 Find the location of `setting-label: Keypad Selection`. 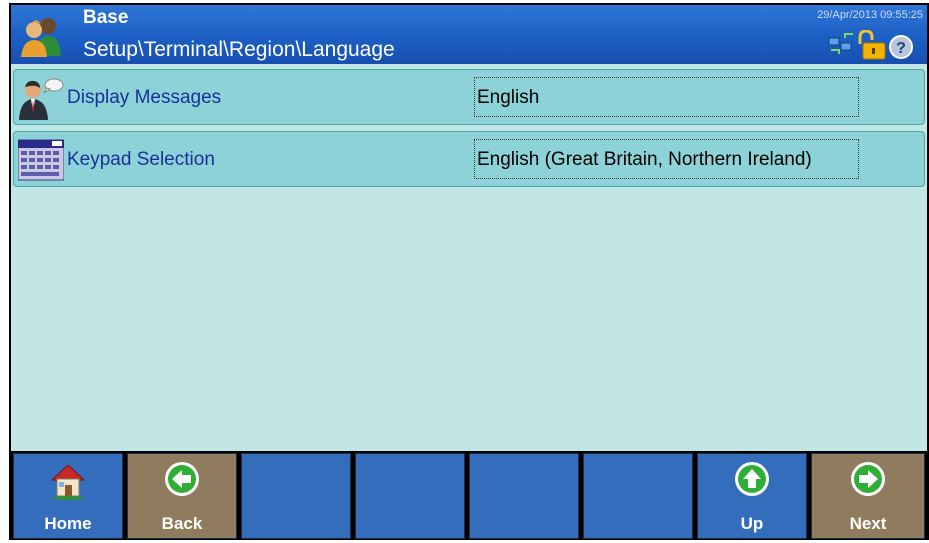

setting-label: Keypad Selection is located at coordinates (141, 159).